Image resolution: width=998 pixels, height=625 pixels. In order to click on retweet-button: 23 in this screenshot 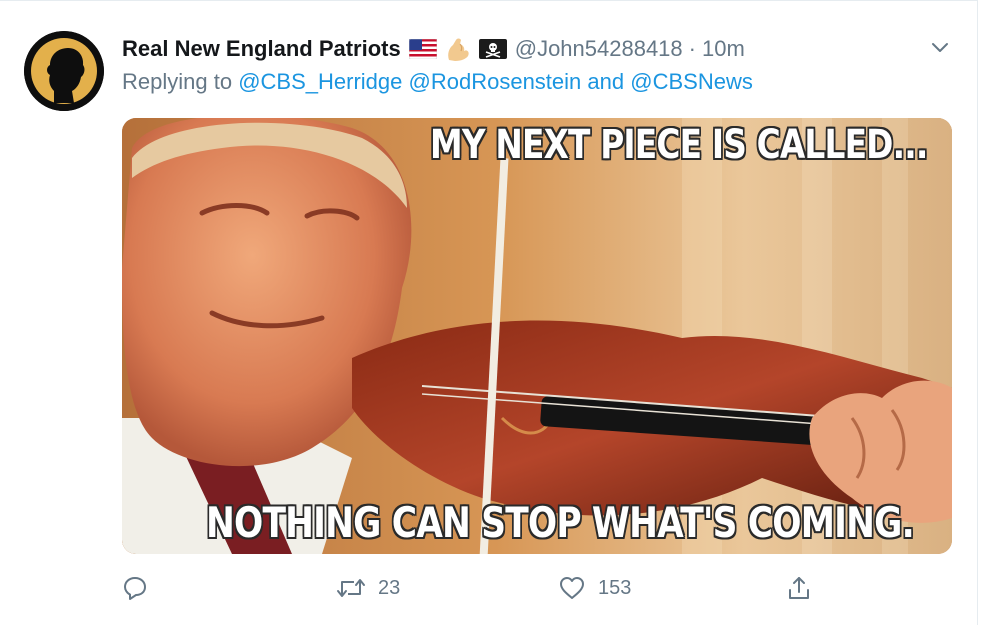, I will do `click(368, 588)`.